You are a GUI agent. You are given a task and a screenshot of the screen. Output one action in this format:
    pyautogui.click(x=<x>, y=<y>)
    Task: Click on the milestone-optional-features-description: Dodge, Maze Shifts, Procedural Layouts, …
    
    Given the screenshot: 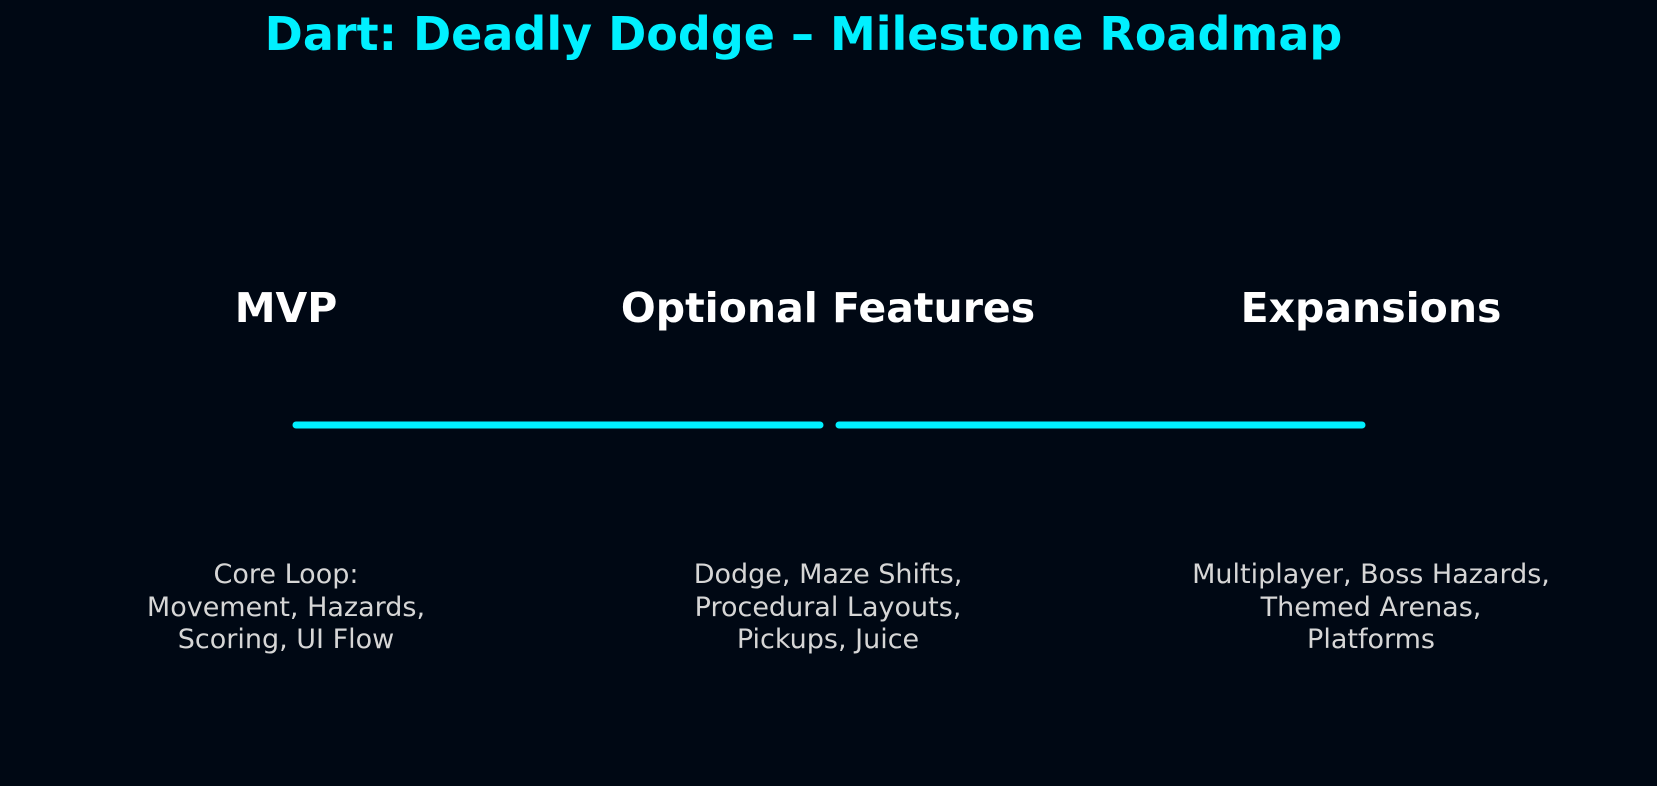 What is the action you would take?
    pyautogui.click(x=828, y=607)
    